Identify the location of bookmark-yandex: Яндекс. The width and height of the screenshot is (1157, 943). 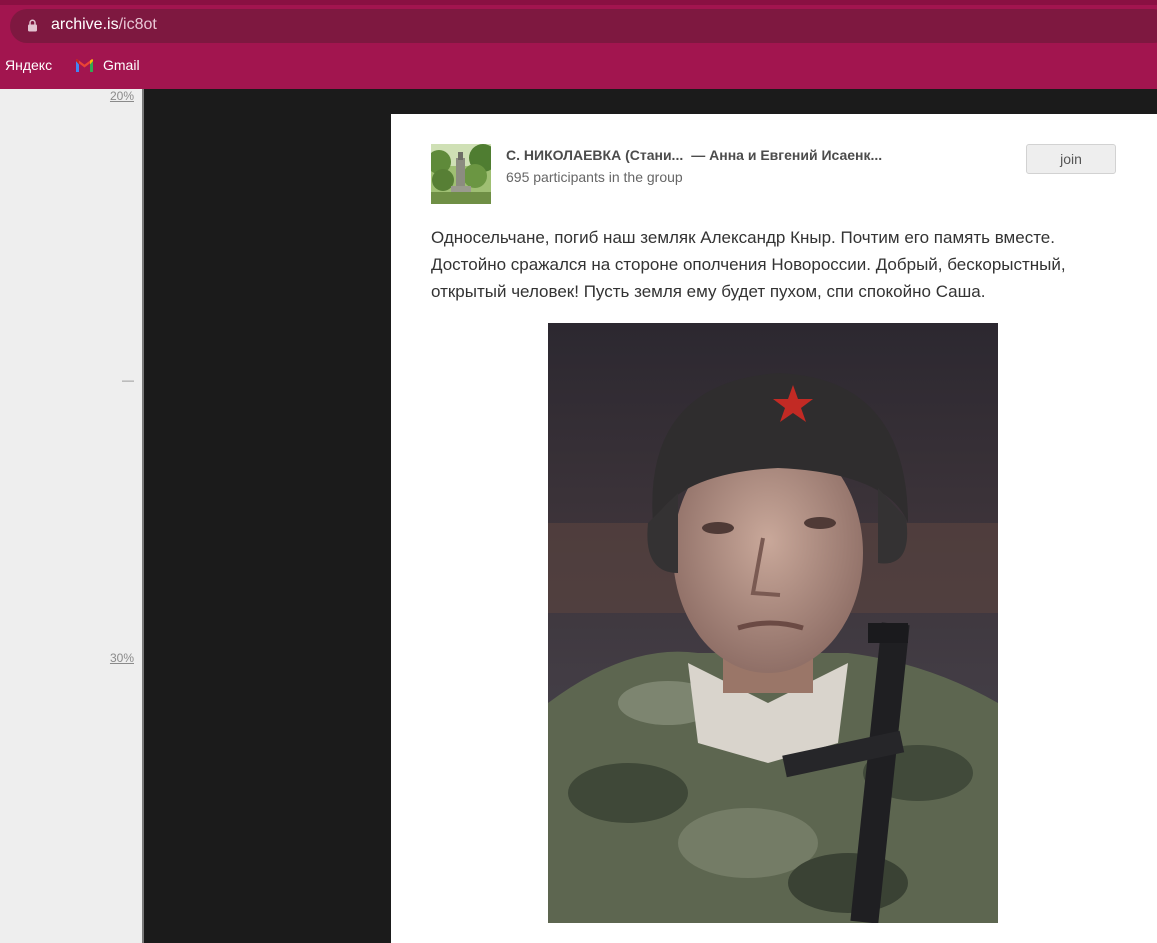
(28, 65).